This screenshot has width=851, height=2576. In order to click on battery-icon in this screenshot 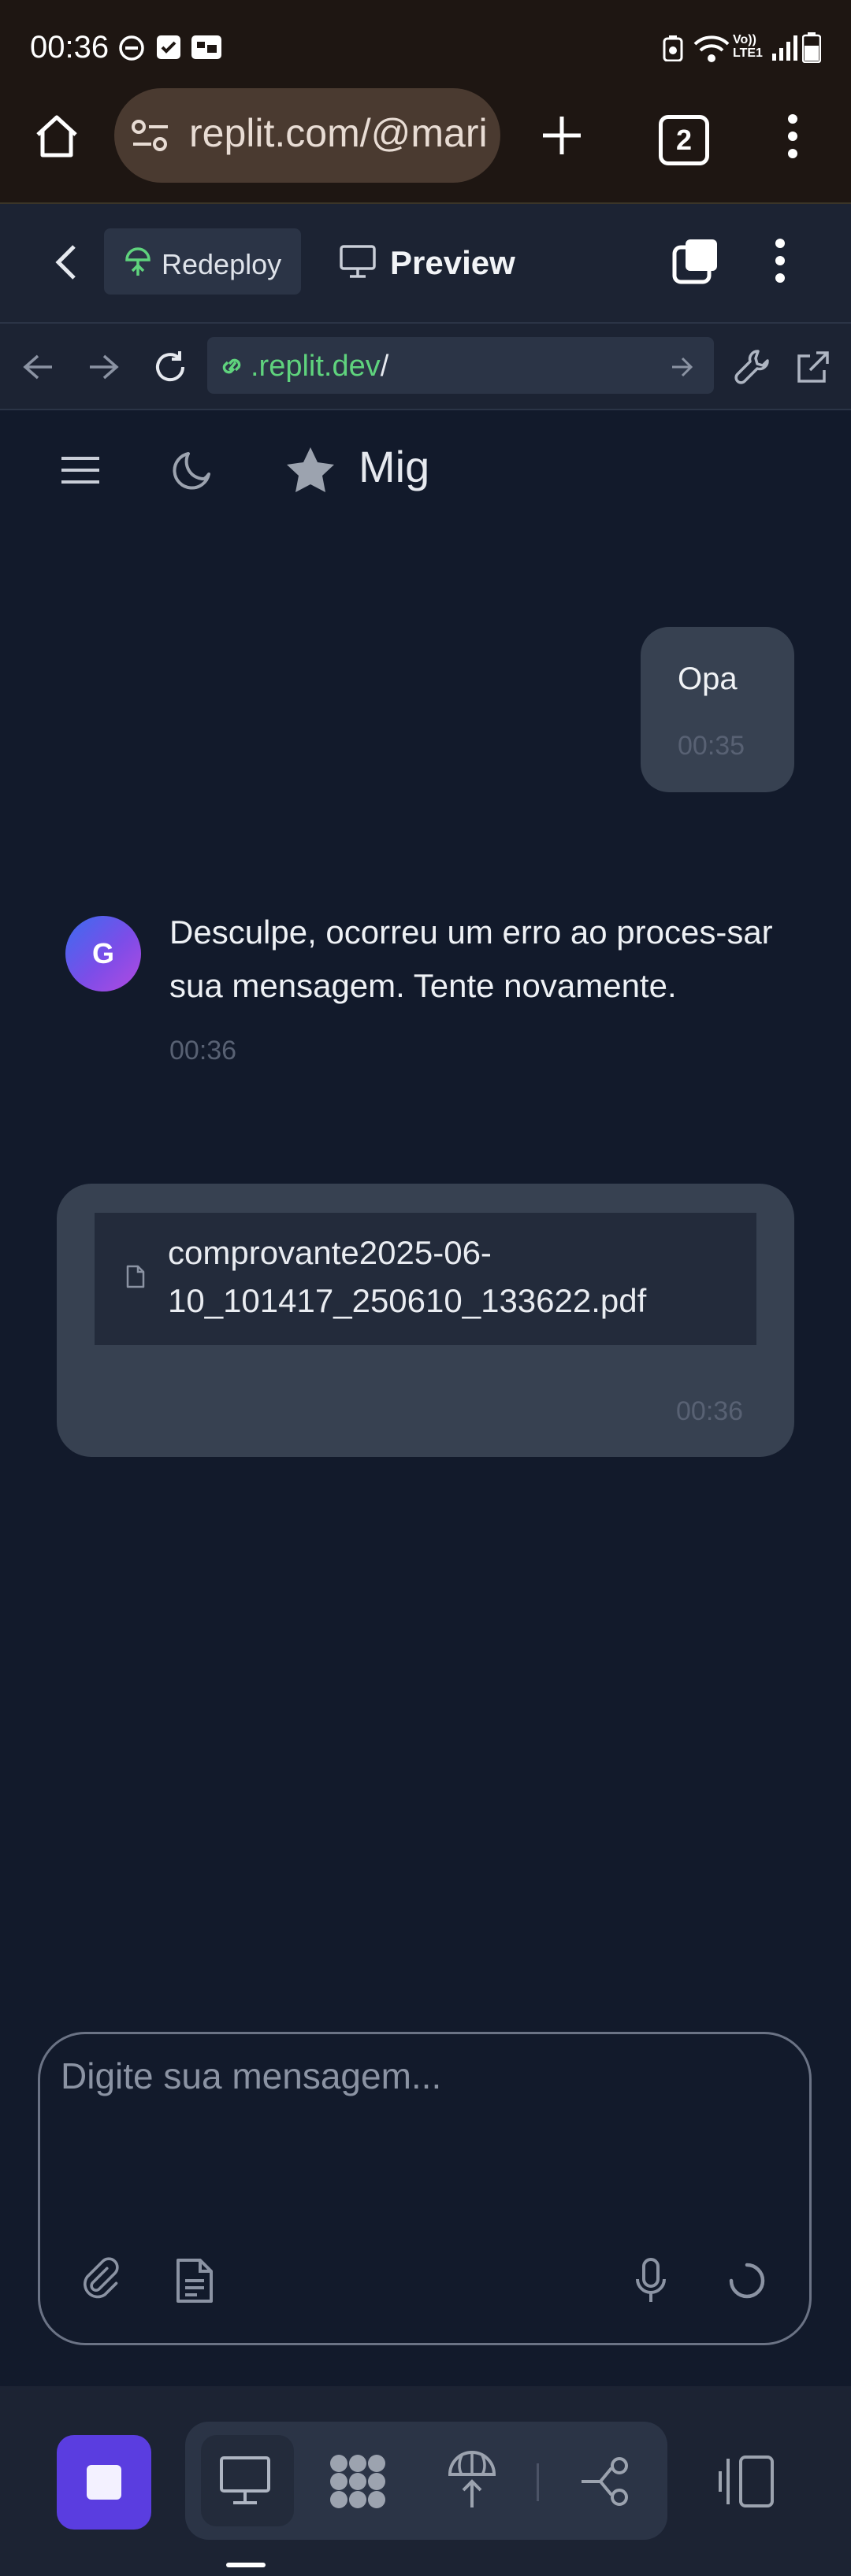, I will do `click(812, 47)`.